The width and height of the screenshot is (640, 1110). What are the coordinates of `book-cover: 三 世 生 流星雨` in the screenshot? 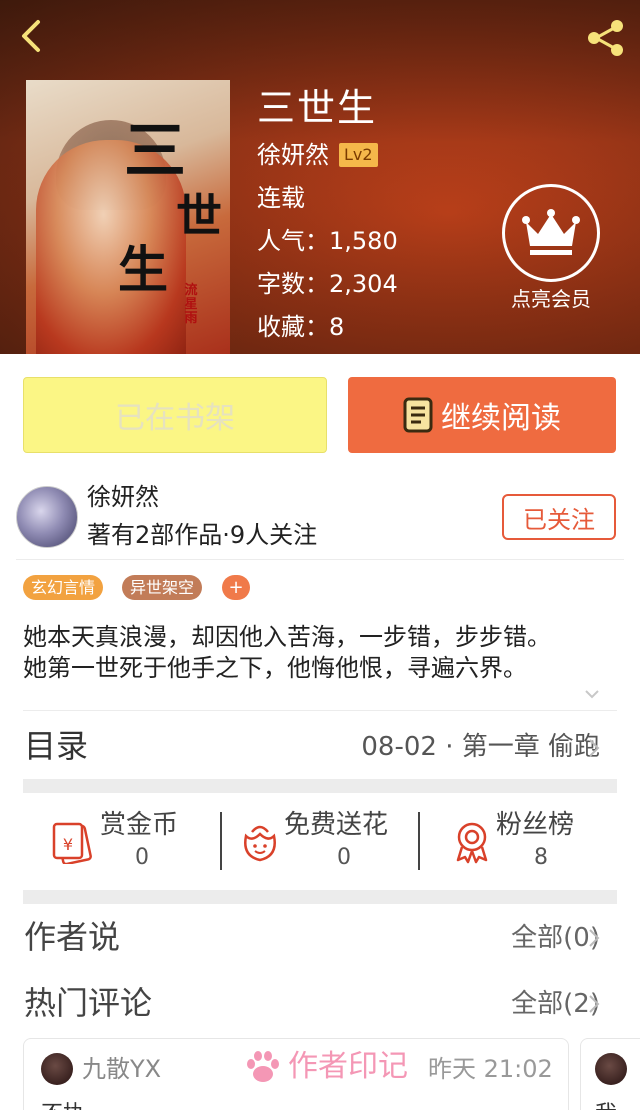 It's located at (128, 217).